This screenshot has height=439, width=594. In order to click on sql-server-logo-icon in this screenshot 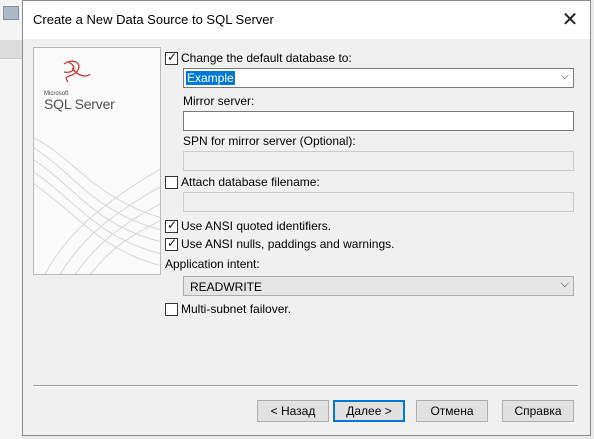, I will do `click(77, 71)`.